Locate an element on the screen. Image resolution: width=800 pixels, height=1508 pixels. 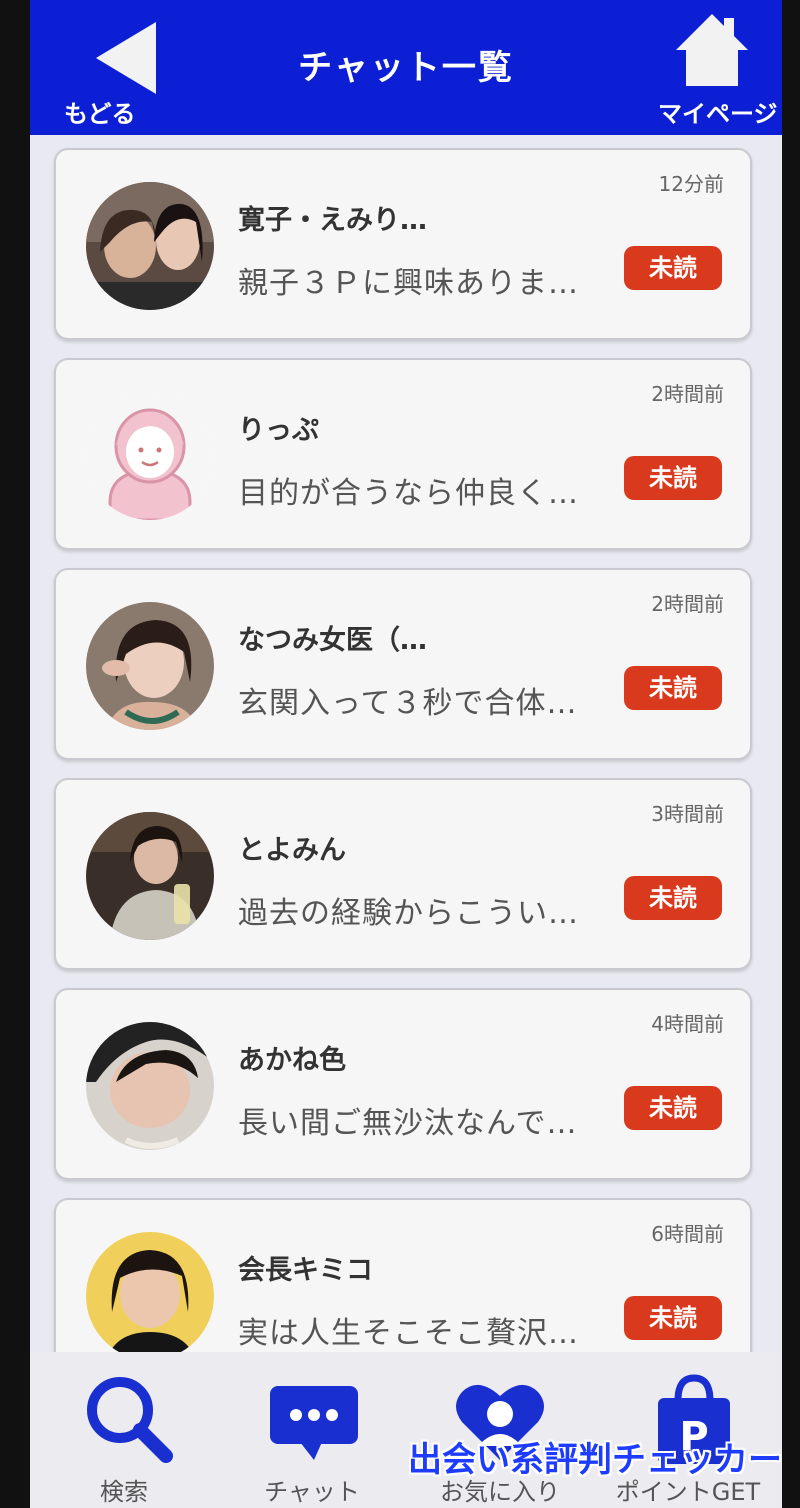
chat-item: なつみ女医（… 玄関入って３秒で合体… 2時間前 未読 is located at coordinates (403, 664).